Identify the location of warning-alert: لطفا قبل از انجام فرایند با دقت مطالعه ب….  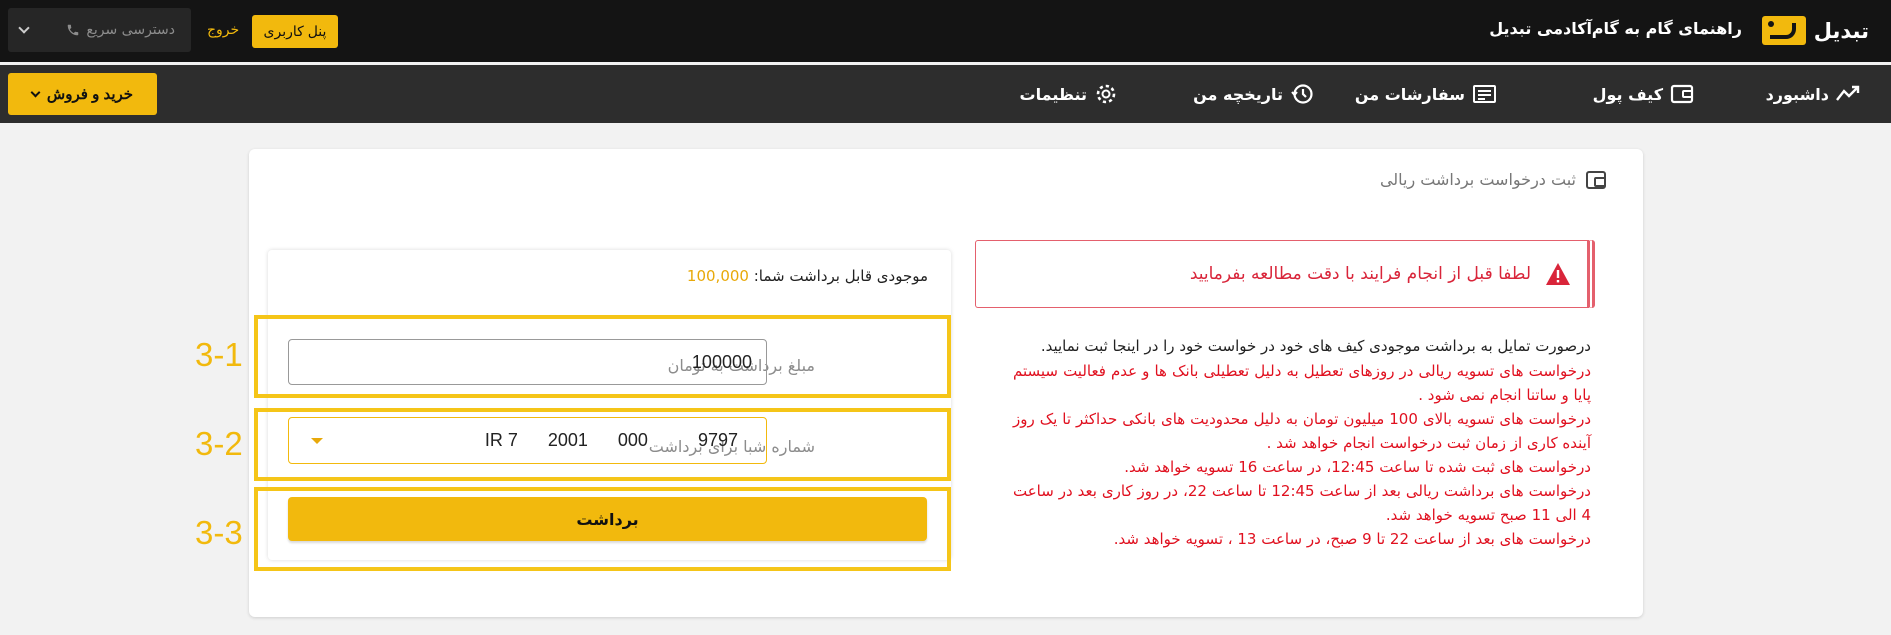
(1285, 274).